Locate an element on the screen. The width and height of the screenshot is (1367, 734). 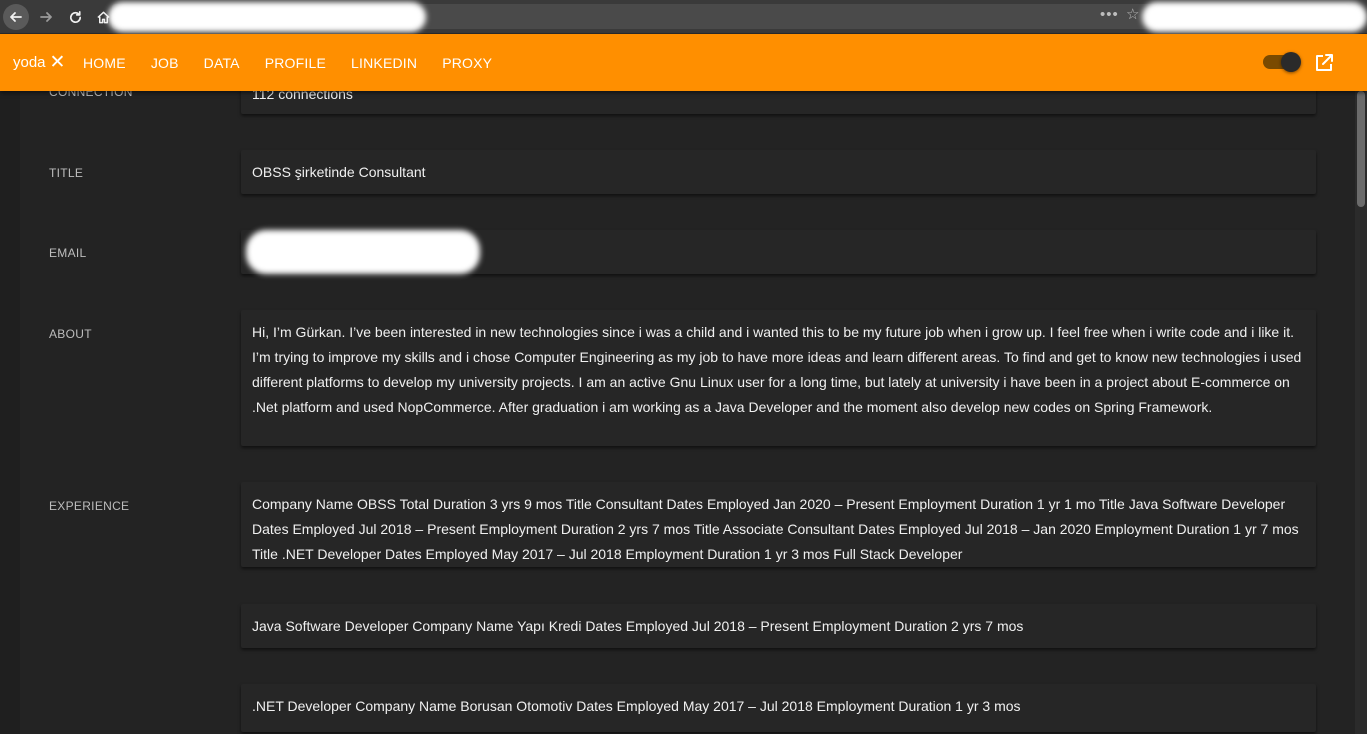
nav-proxy: PROXY is located at coordinates (467, 63).